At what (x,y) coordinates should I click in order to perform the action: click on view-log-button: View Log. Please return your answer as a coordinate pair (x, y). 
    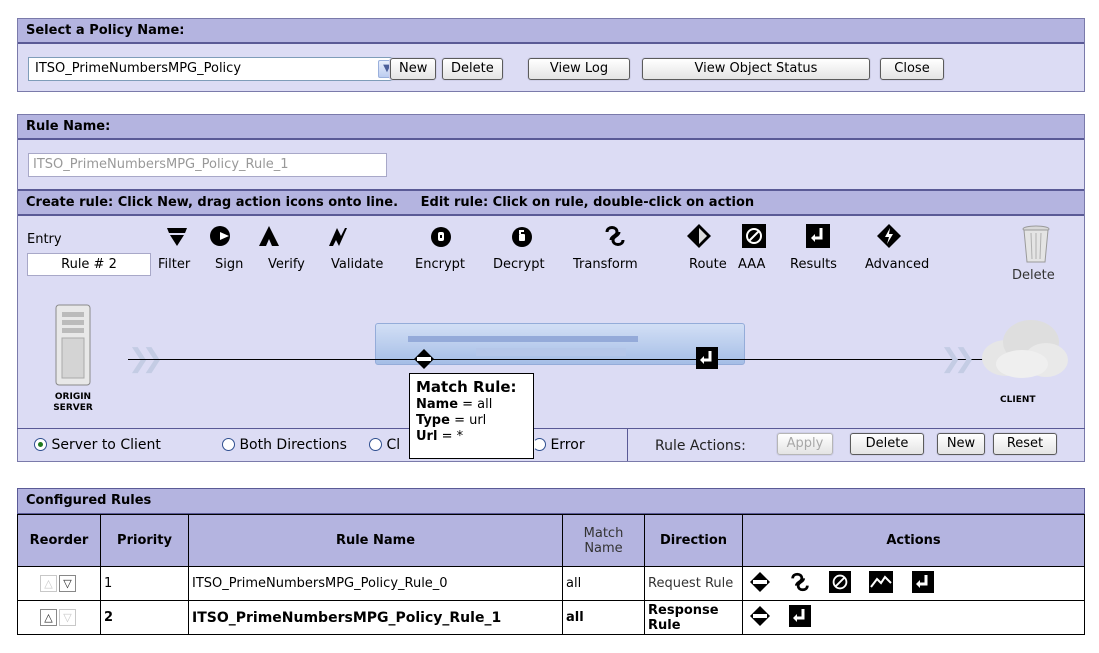
    Looking at the image, I should click on (579, 69).